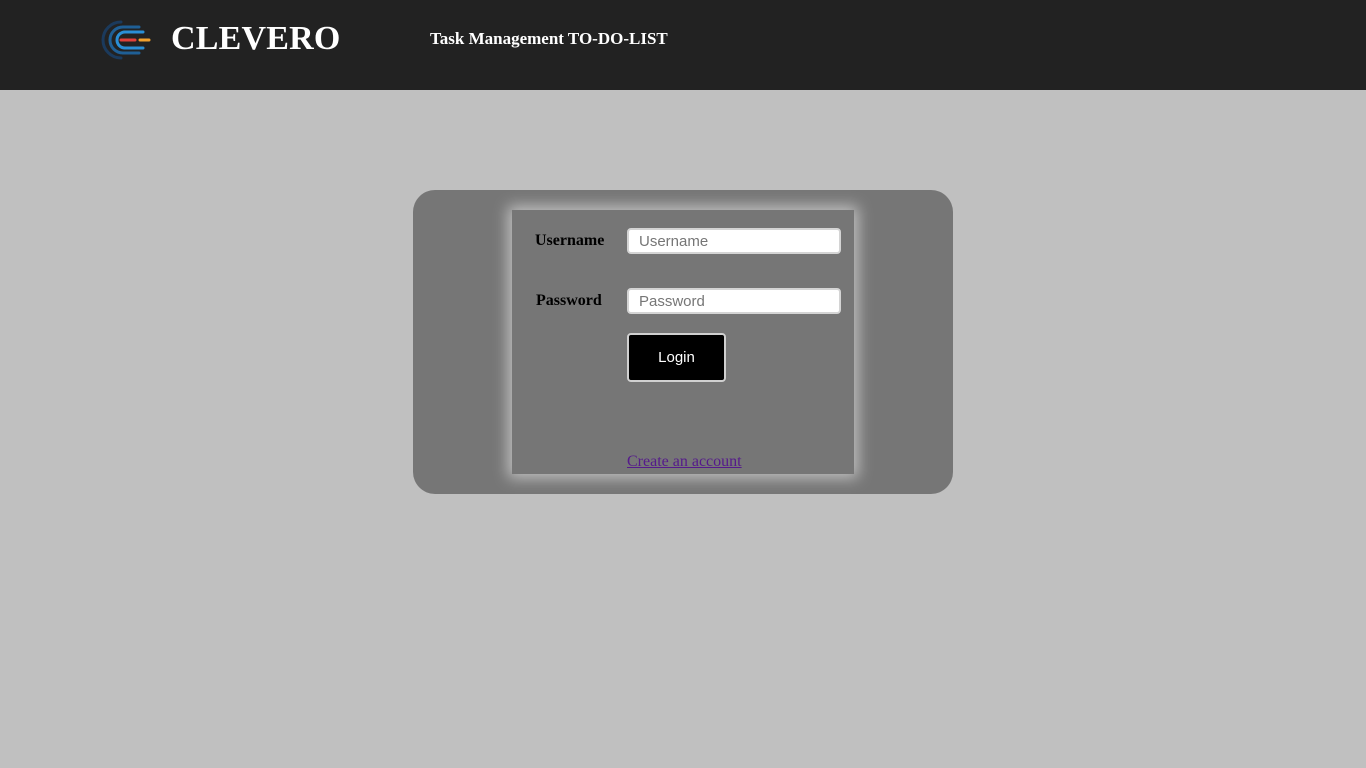 The image size is (1366, 768). What do you see at coordinates (126, 40) in the screenshot?
I see `clevero-logo-icon` at bounding box center [126, 40].